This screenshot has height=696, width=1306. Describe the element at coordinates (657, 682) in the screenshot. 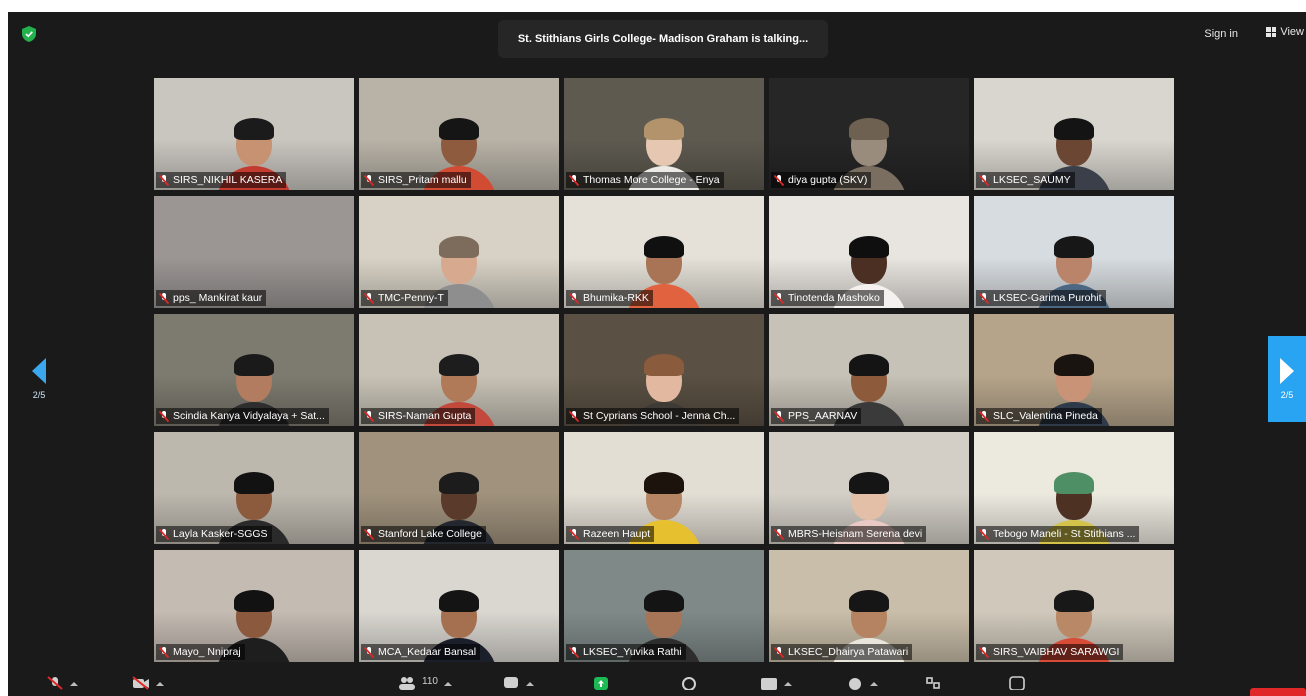

I see `meeting-toolbar: 110` at that location.